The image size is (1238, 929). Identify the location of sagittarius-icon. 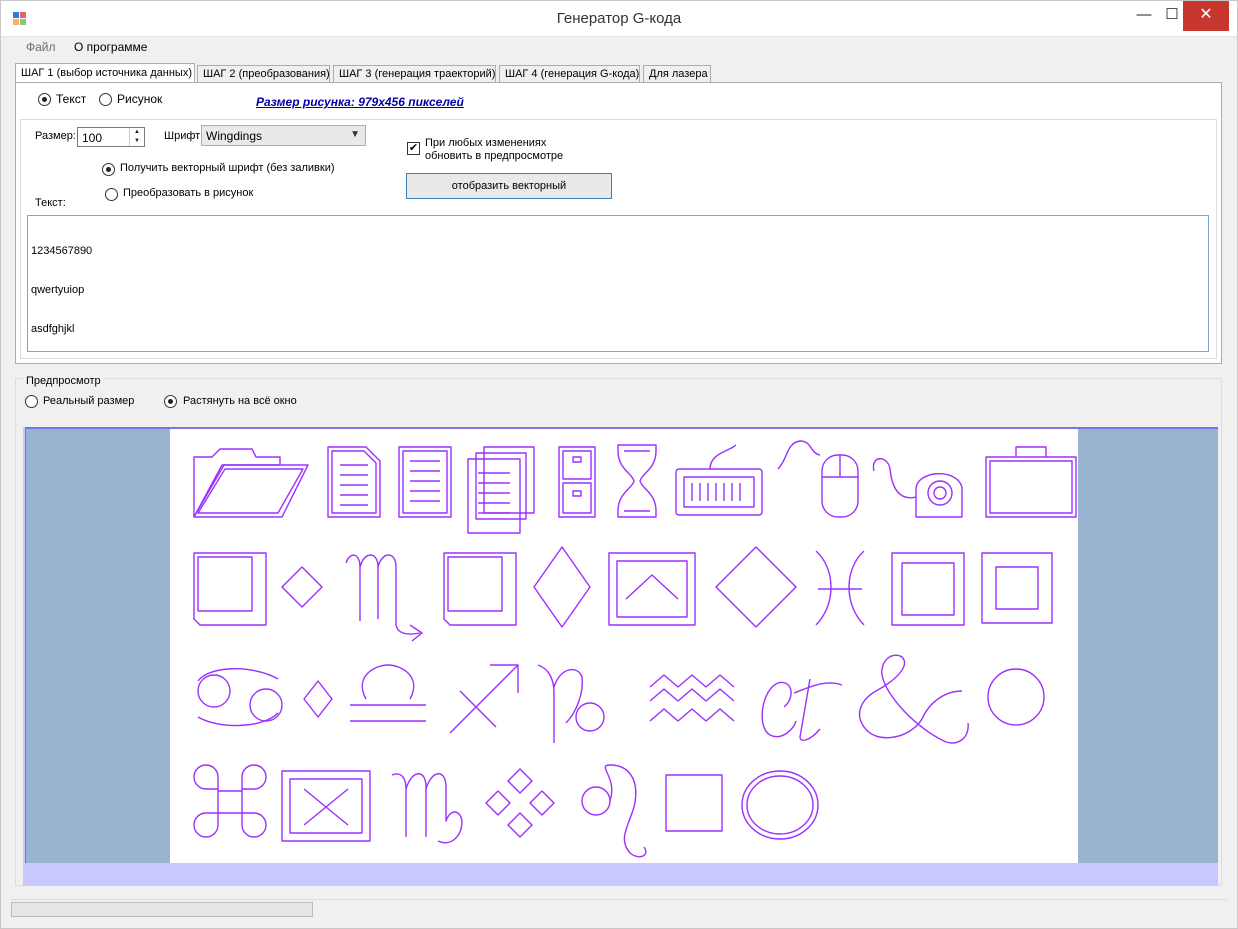
(484, 699).